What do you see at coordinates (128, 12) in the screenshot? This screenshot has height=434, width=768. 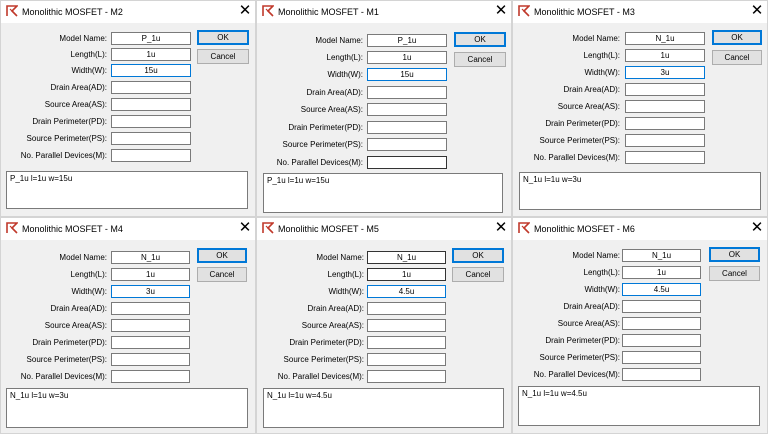 I see `titlebar: Monolithic MOSFET - M2 ✕` at bounding box center [128, 12].